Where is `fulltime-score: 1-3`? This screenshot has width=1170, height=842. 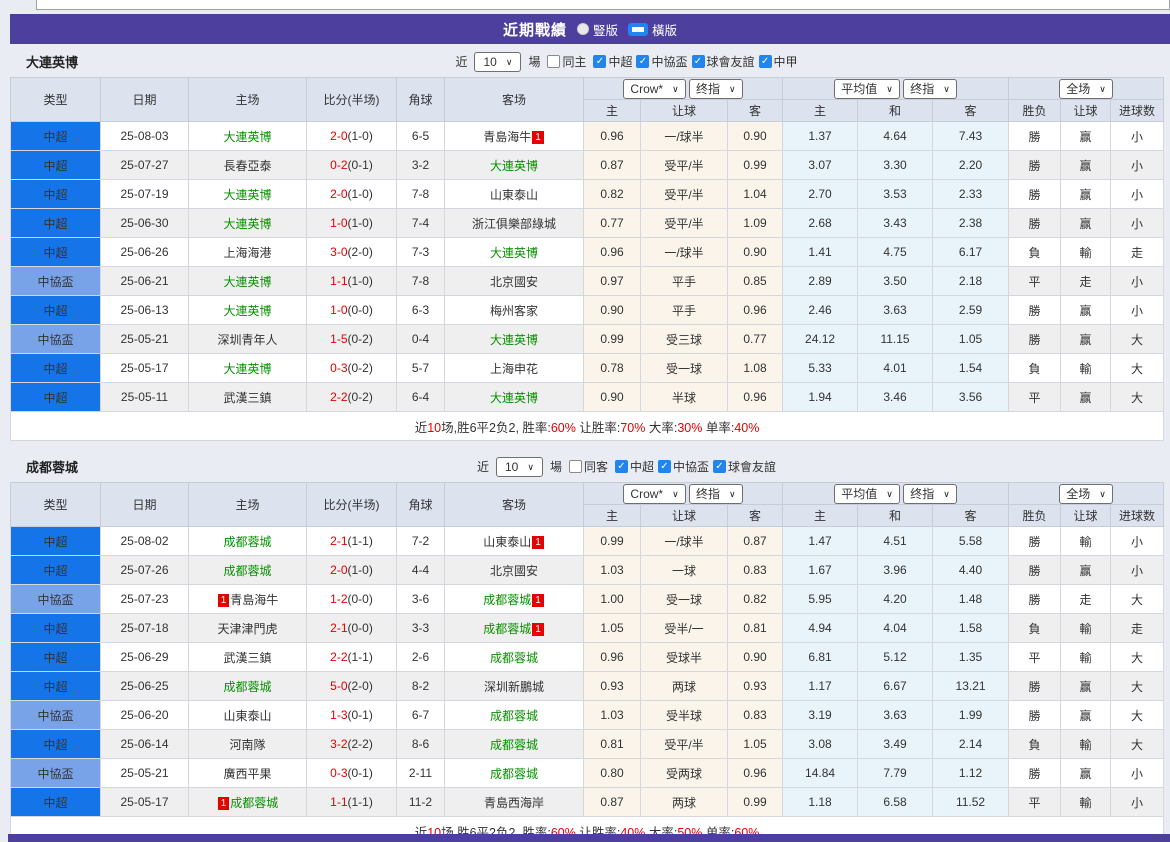 fulltime-score: 1-3 is located at coordinates (339, 715).